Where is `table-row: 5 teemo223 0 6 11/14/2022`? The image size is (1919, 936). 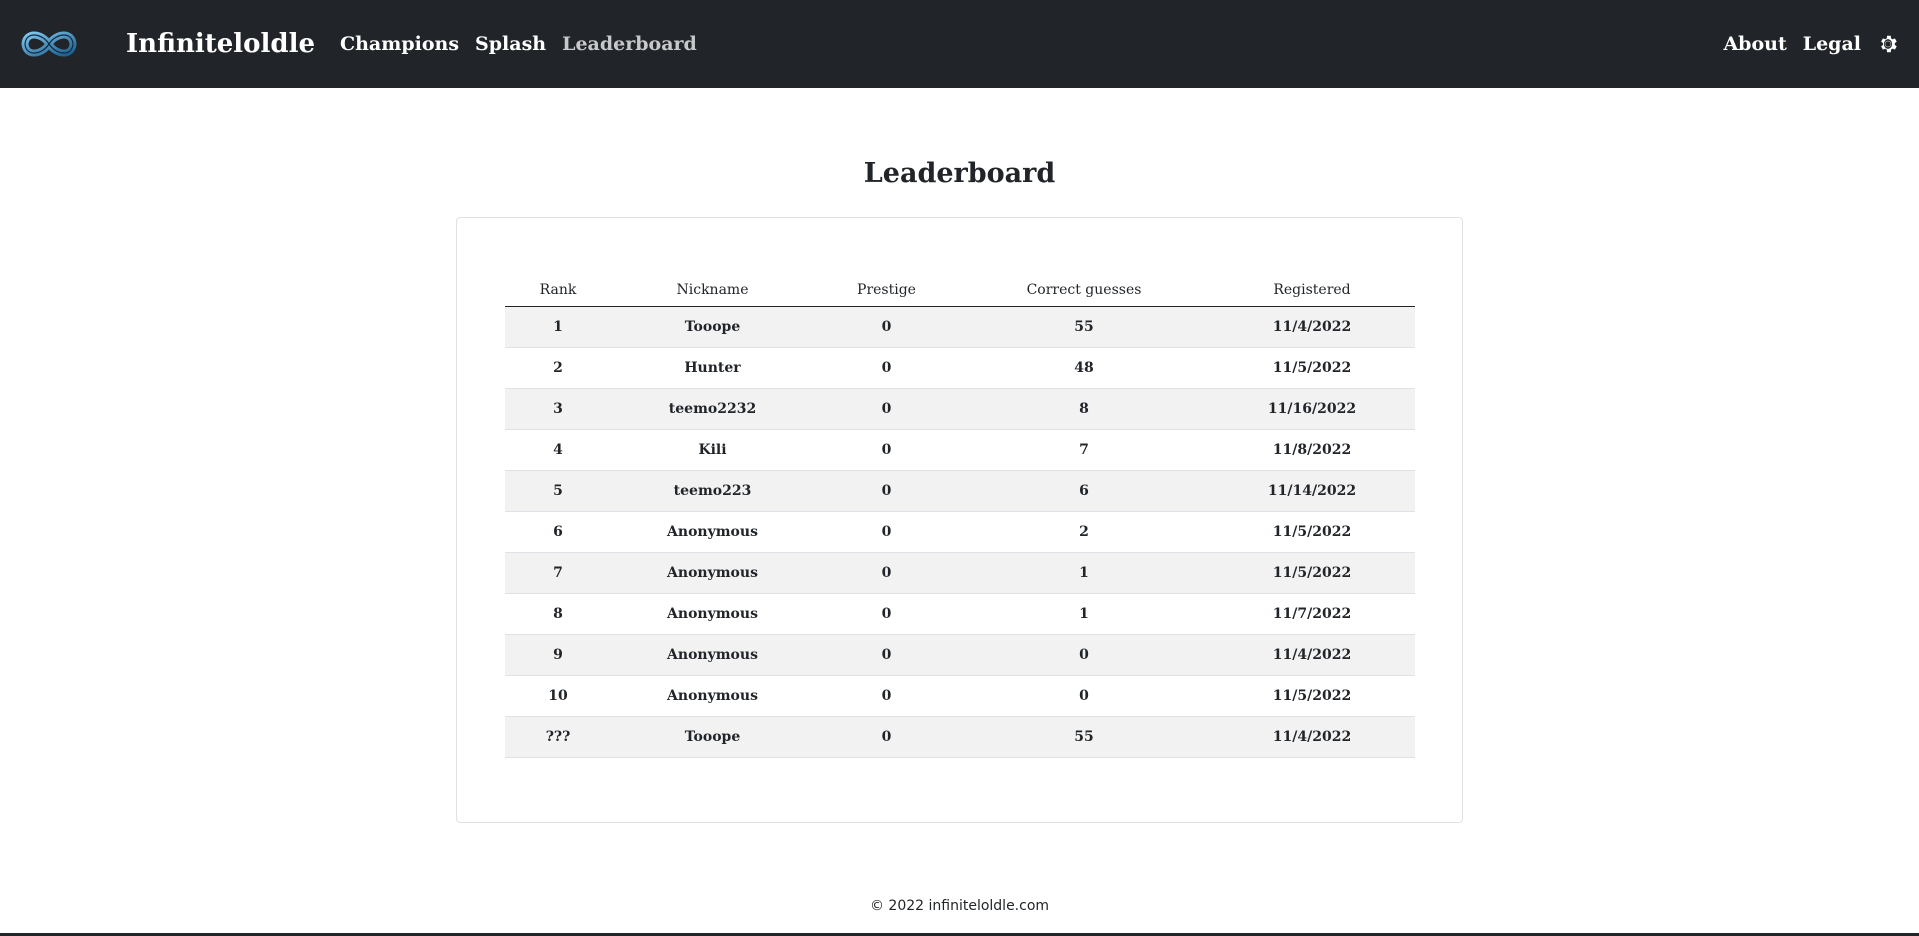
table-row: 5 teemo223 0 6 11/14/2022 is located at coordinates (960, 491).